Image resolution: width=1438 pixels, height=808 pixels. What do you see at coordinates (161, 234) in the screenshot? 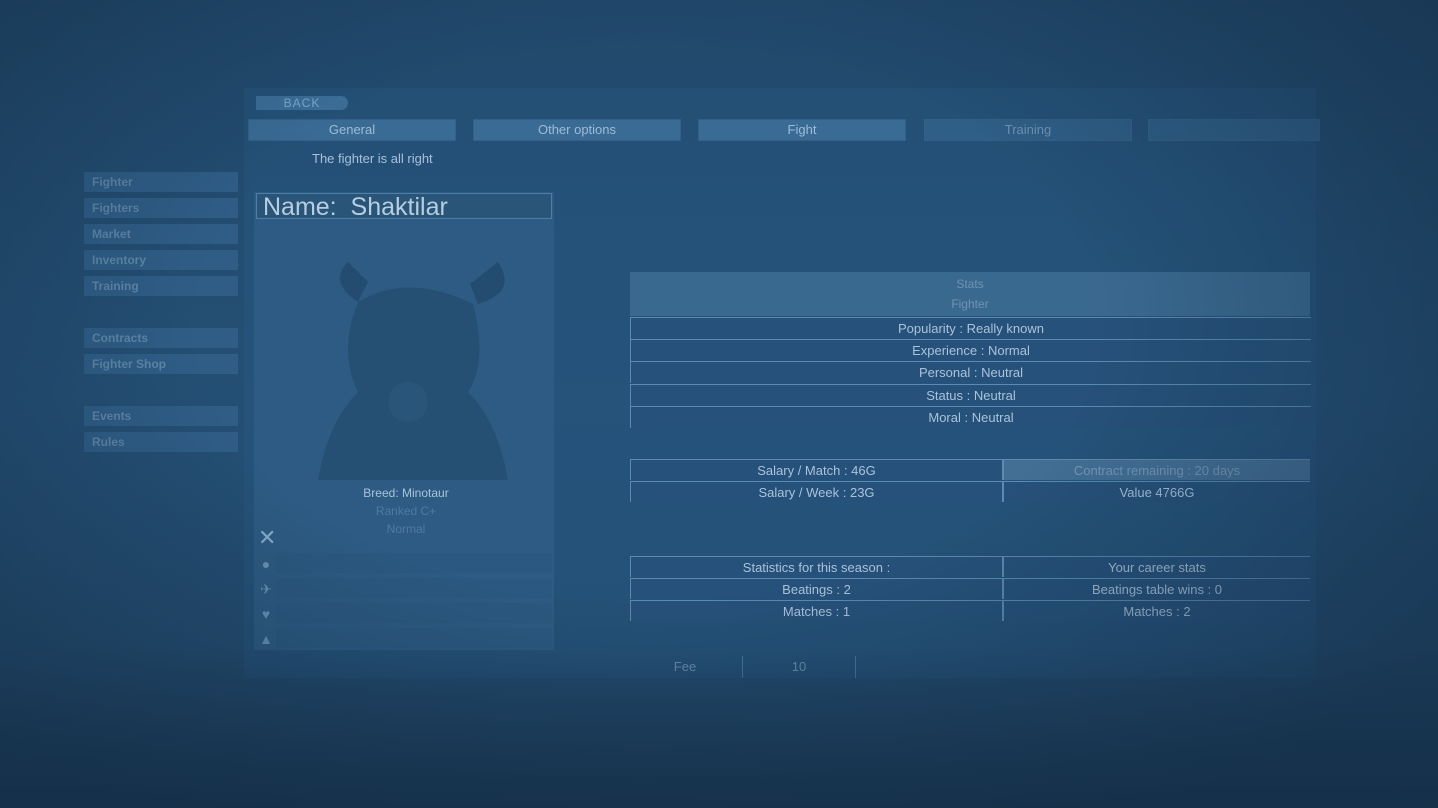
I see `sidebar-item-market: Market` at bounding box center [161, 234].